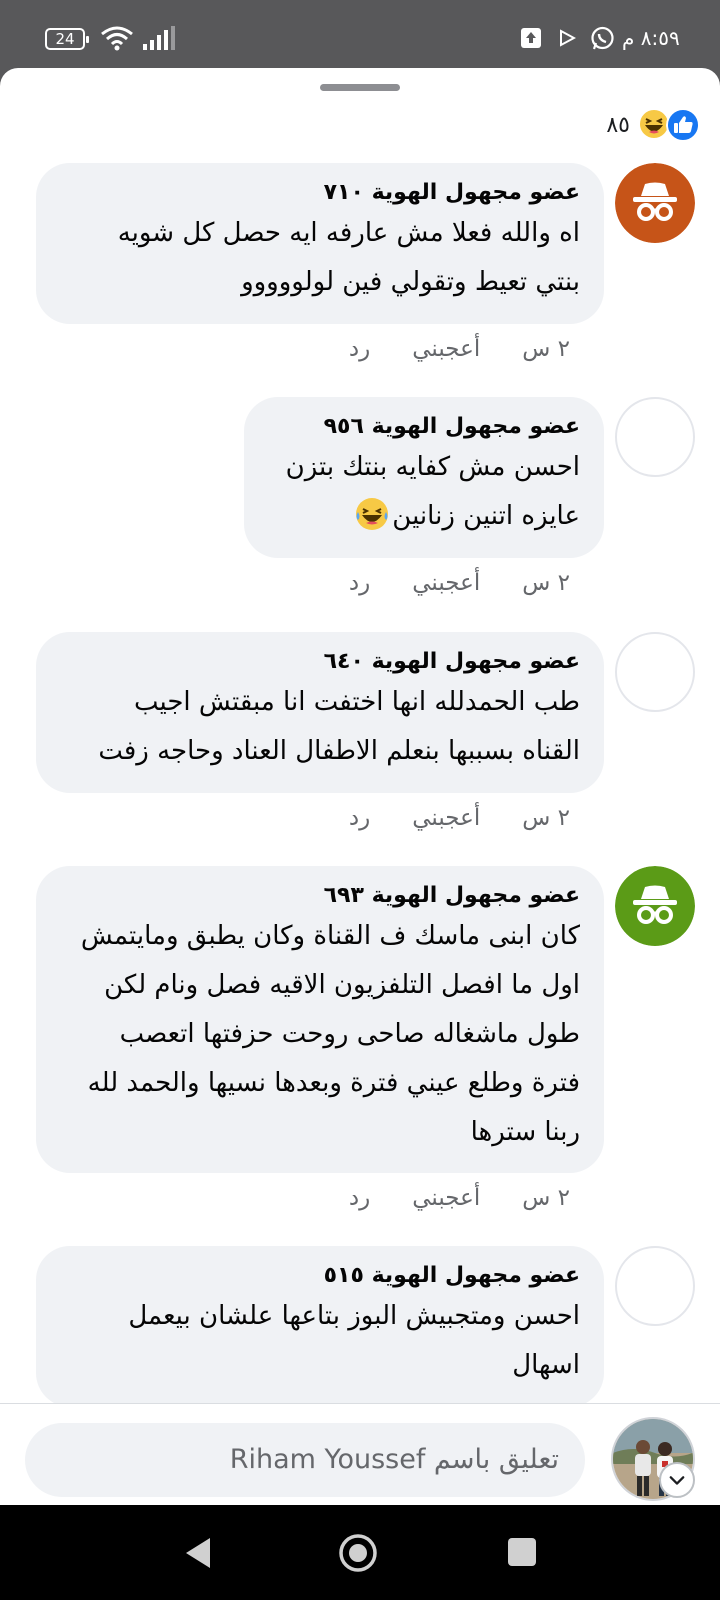 This screenshot has width=720, height=1600. Describe the element at coordinates (321, 193) in the screenshot. I see `comment-author: عضو مجهول الهوية ٧١٠` at that location.